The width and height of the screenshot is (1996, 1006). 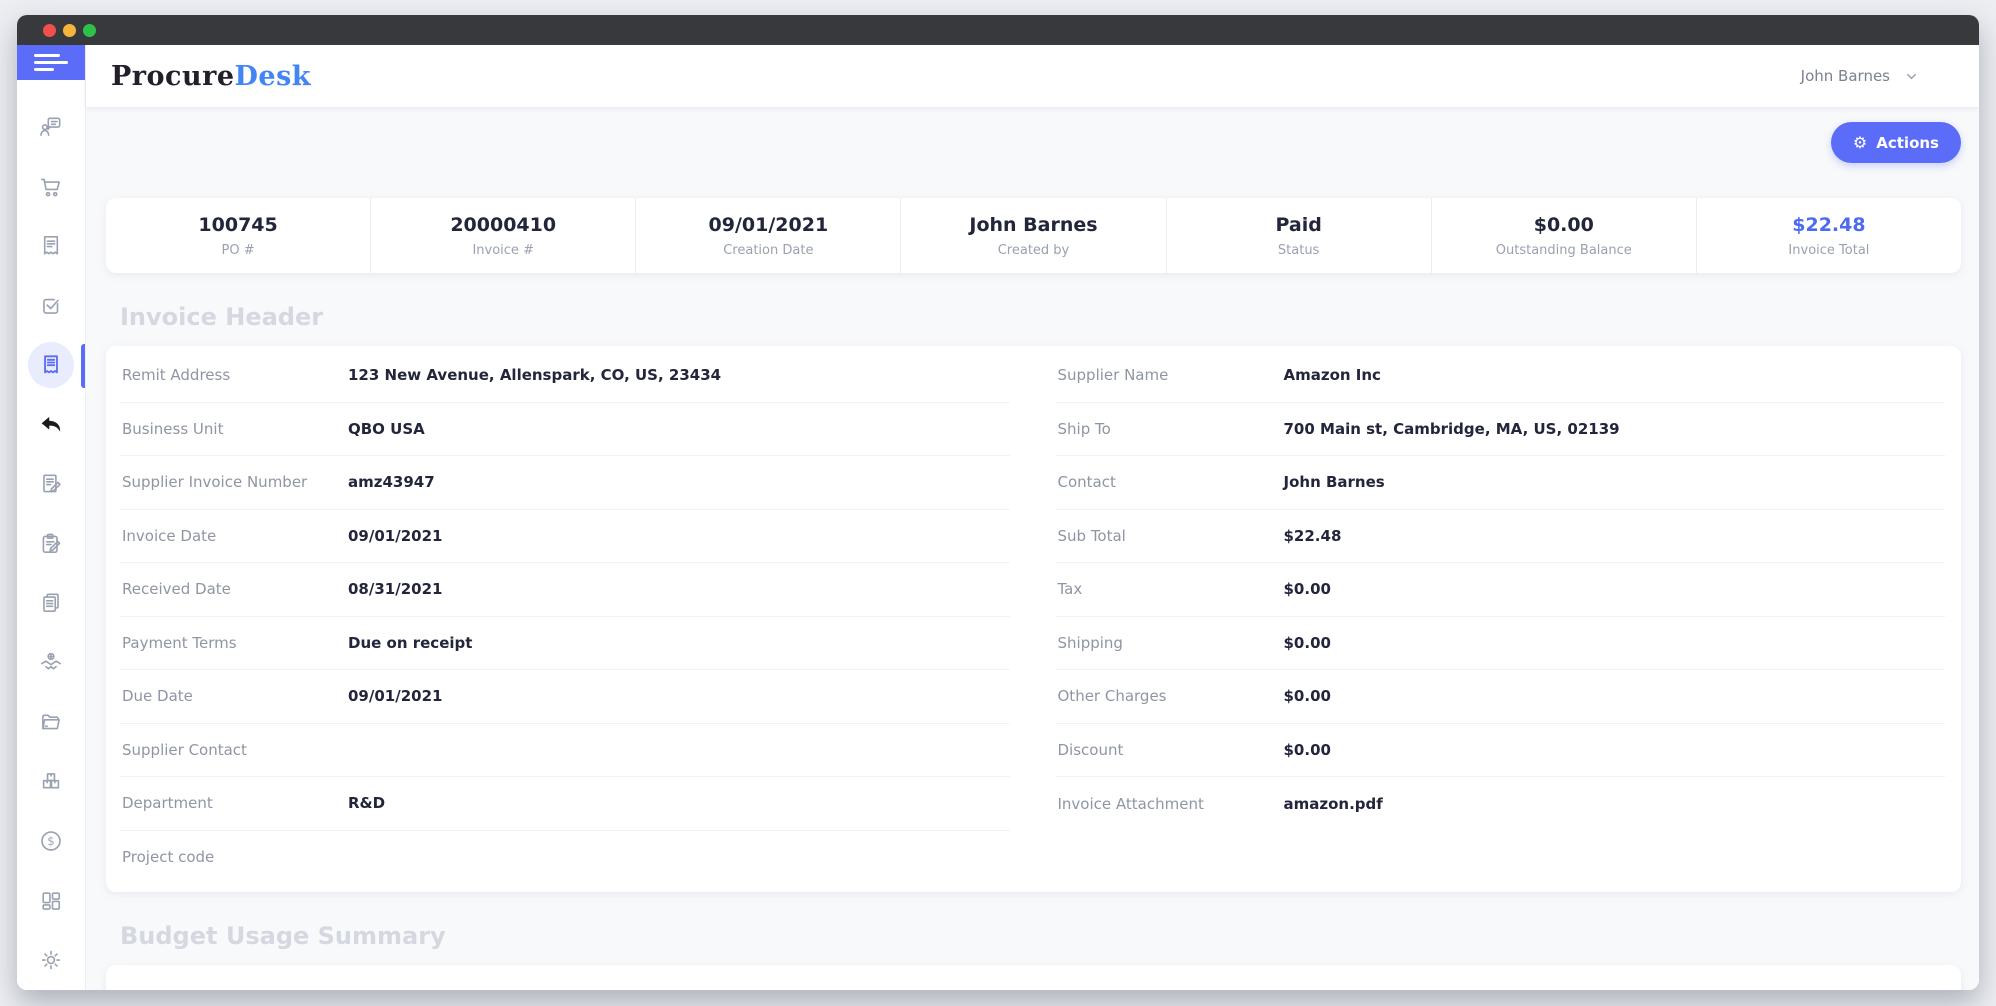 I want to click on field-label: Invoice Attachment, so click(x=1130, y=803).